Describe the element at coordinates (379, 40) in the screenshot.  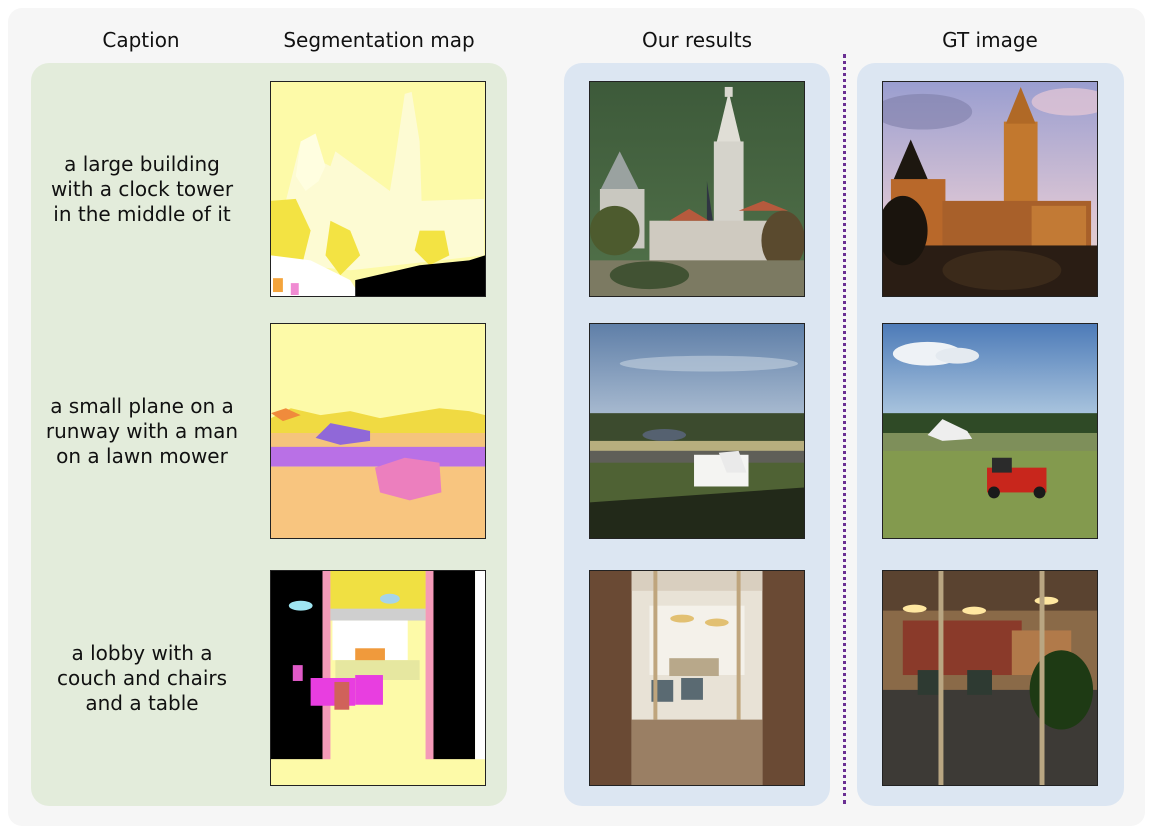
I see `header-segmentation-map: Segmentation map` at that location.